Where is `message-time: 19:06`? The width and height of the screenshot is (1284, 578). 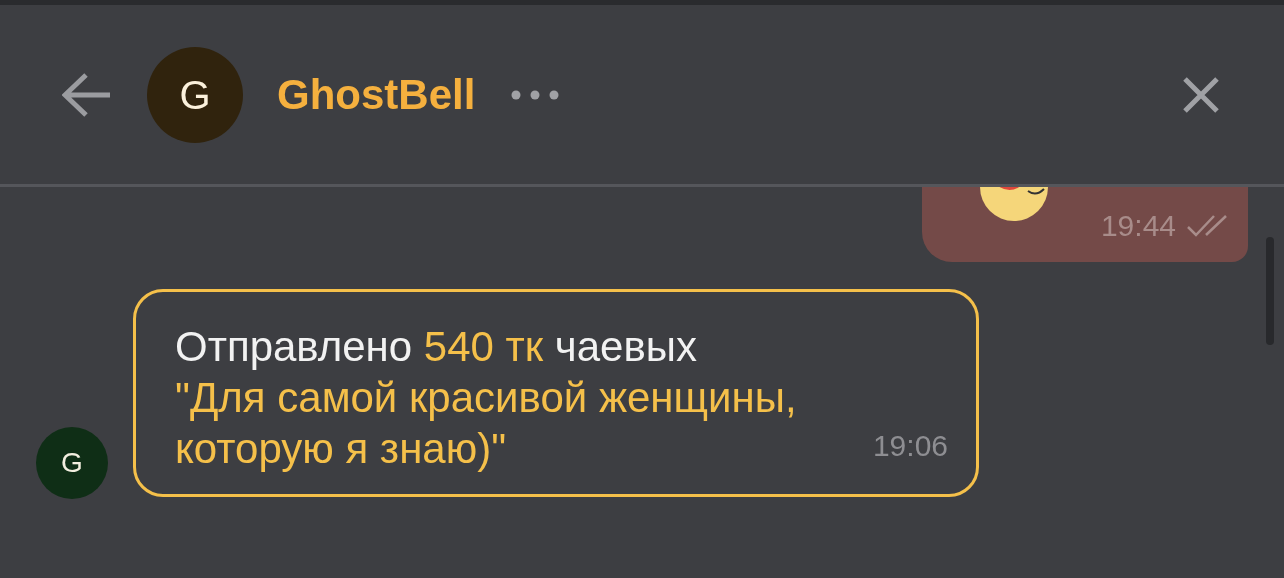
message-time: 19:06 is located at coordinates (910, 446).